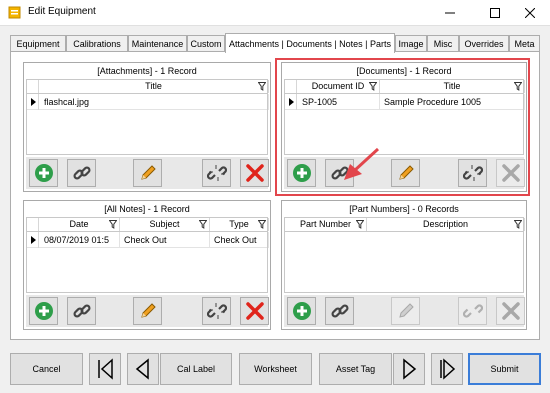  I want to click on add-part-number-button, so click(301, 311).